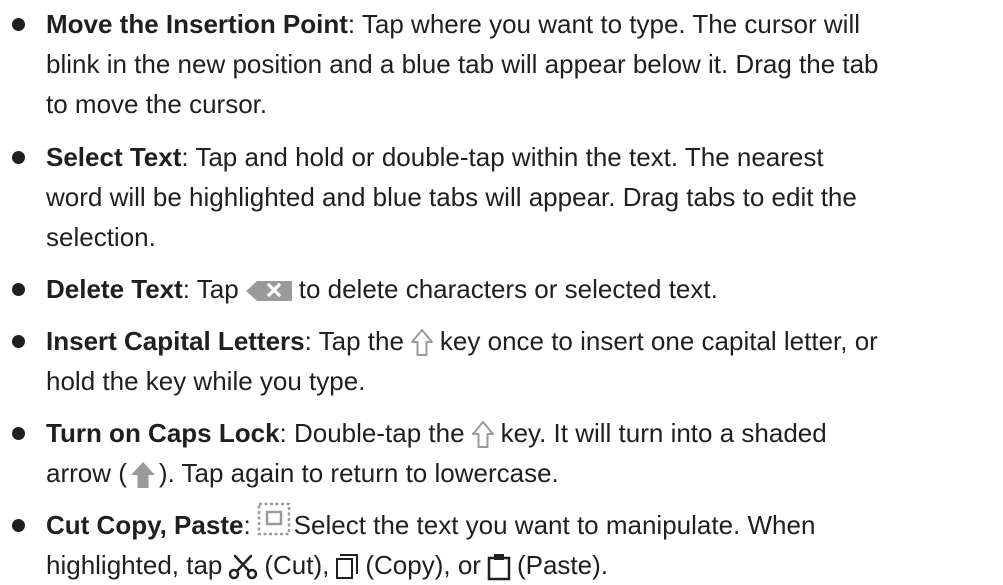 The height and width of the screenshot is (585, 1003). I want to click on item-desc: key. It will turn into a shaded, so click(663, 433).